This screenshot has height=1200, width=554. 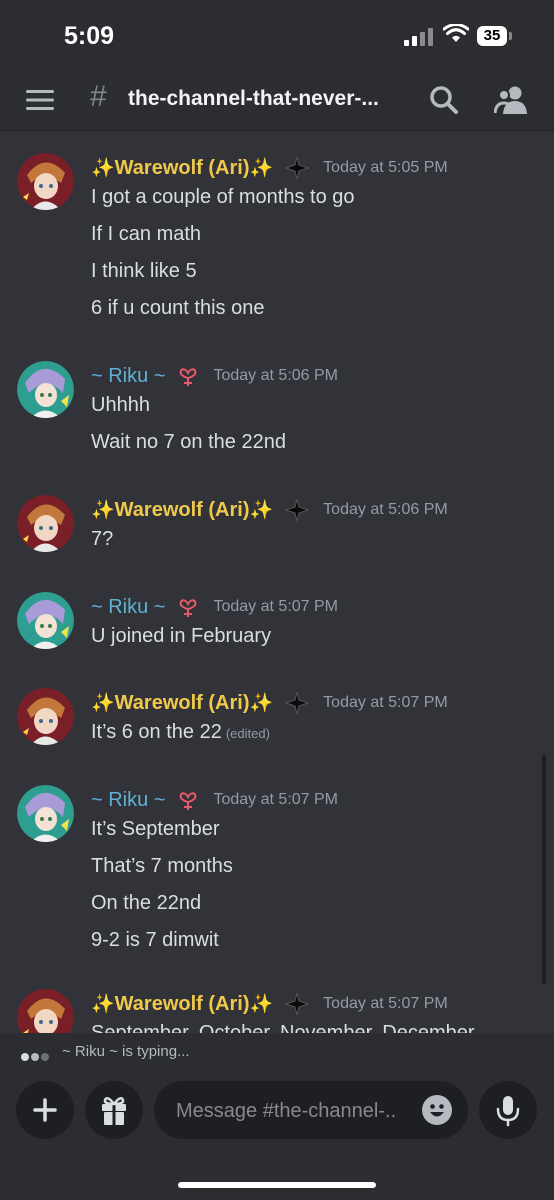 I want to click on hamburger-menu-icon, so click(x=40, y=100).